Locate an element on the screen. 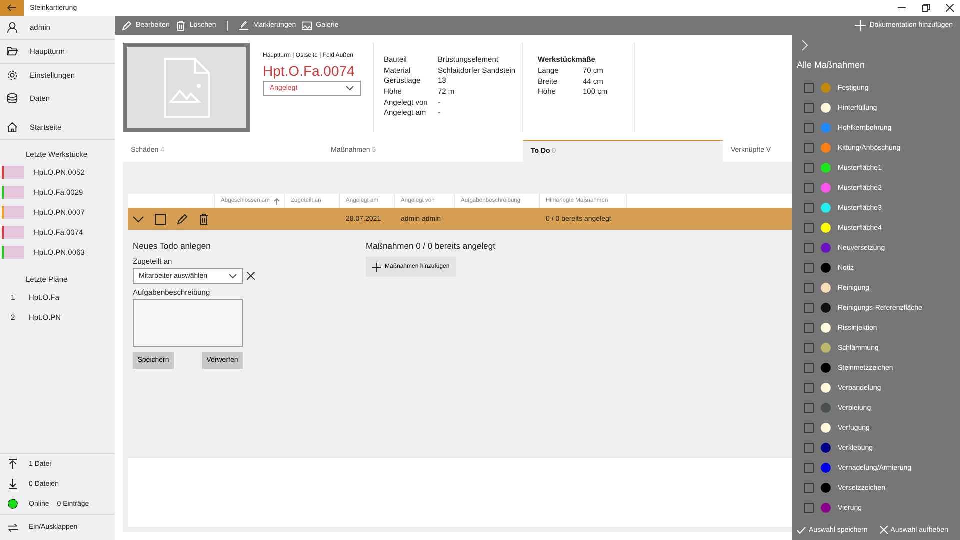  database-icon is located at coordinates (12, 98).